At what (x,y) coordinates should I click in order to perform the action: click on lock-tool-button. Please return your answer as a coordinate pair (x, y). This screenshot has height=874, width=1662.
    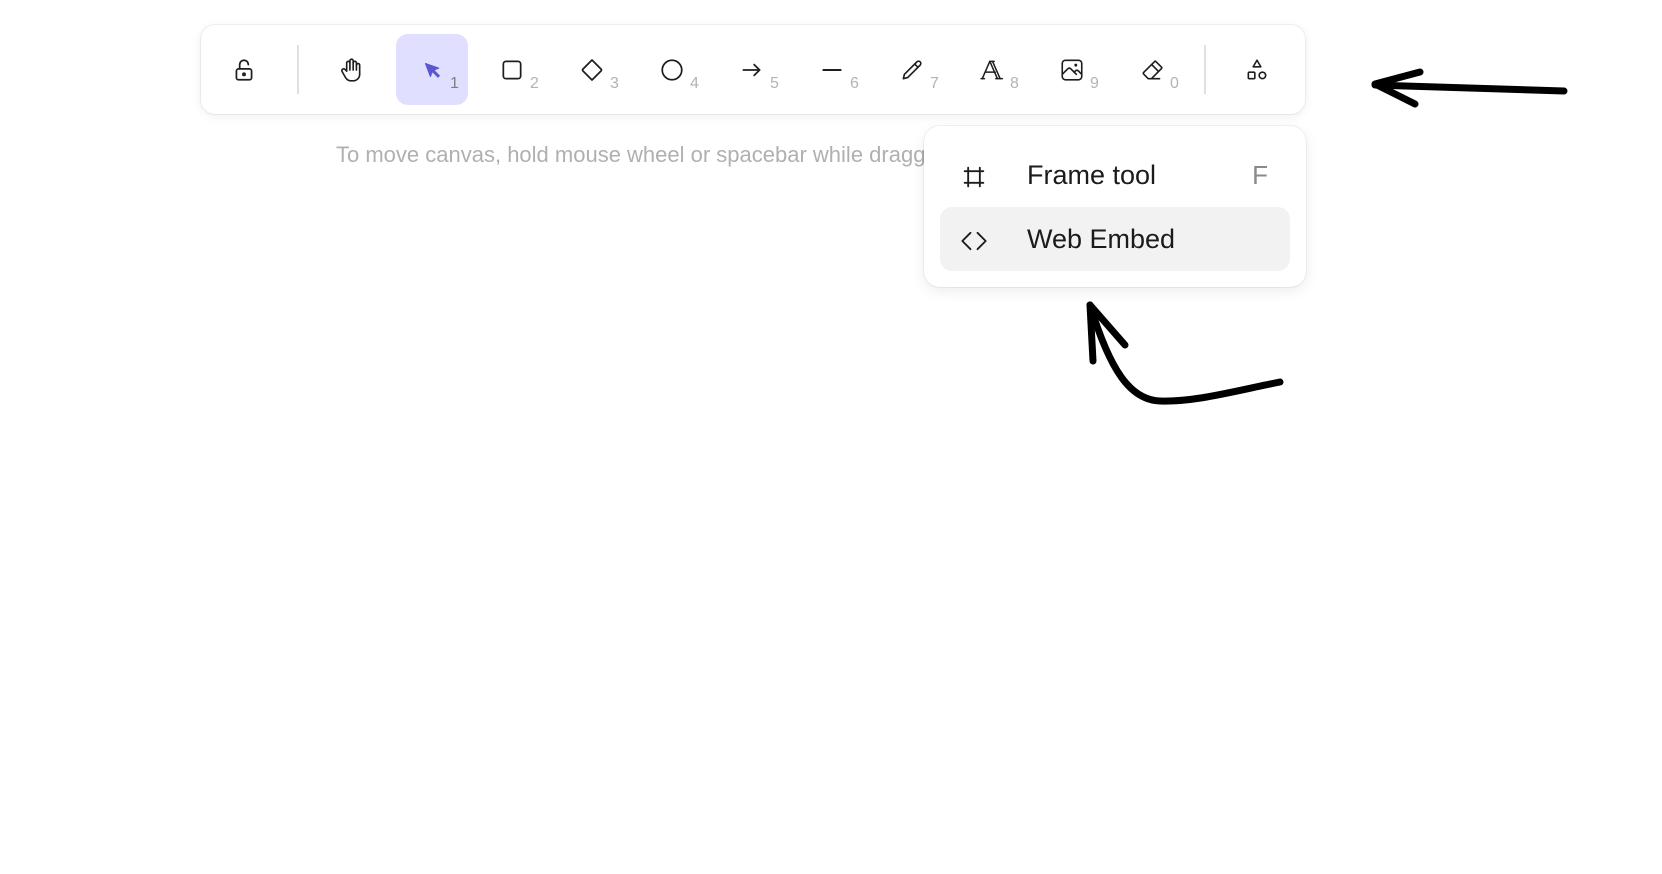
    Looking at the image, I should click on (244, 69).